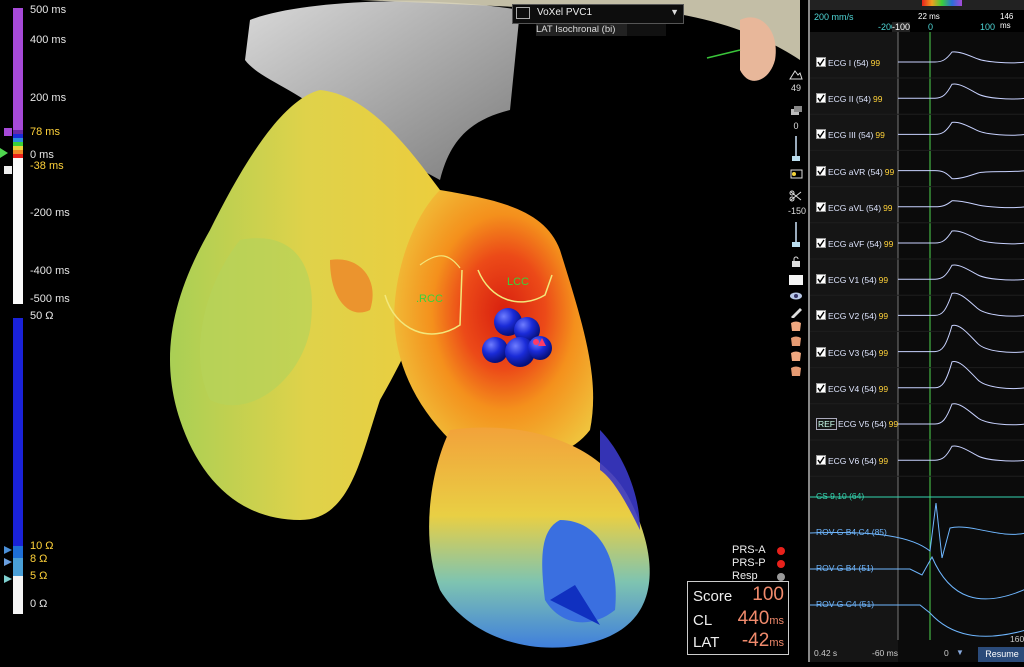 This screenshot has width=1024, height=667. What do you see at coordinates (1007, 21) in the screenshot?
I see `marker-right-readout: 146 ms` at bounding box center [1007, 21].